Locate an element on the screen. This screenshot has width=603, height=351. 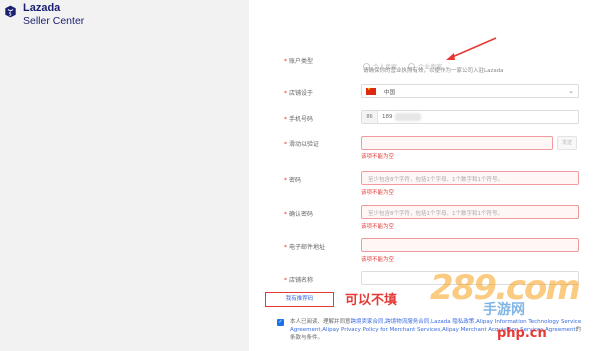
annotation-arrow is located at coordinates (471, 48).